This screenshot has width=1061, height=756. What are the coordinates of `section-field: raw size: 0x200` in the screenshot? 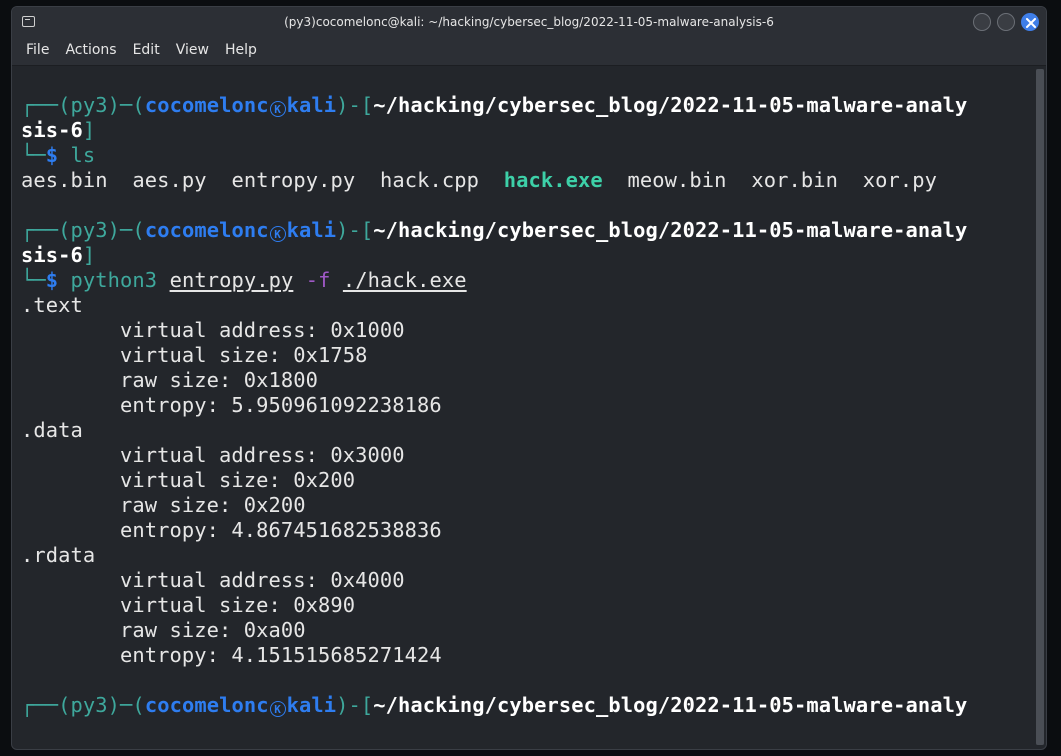 It's located at (213, 505).